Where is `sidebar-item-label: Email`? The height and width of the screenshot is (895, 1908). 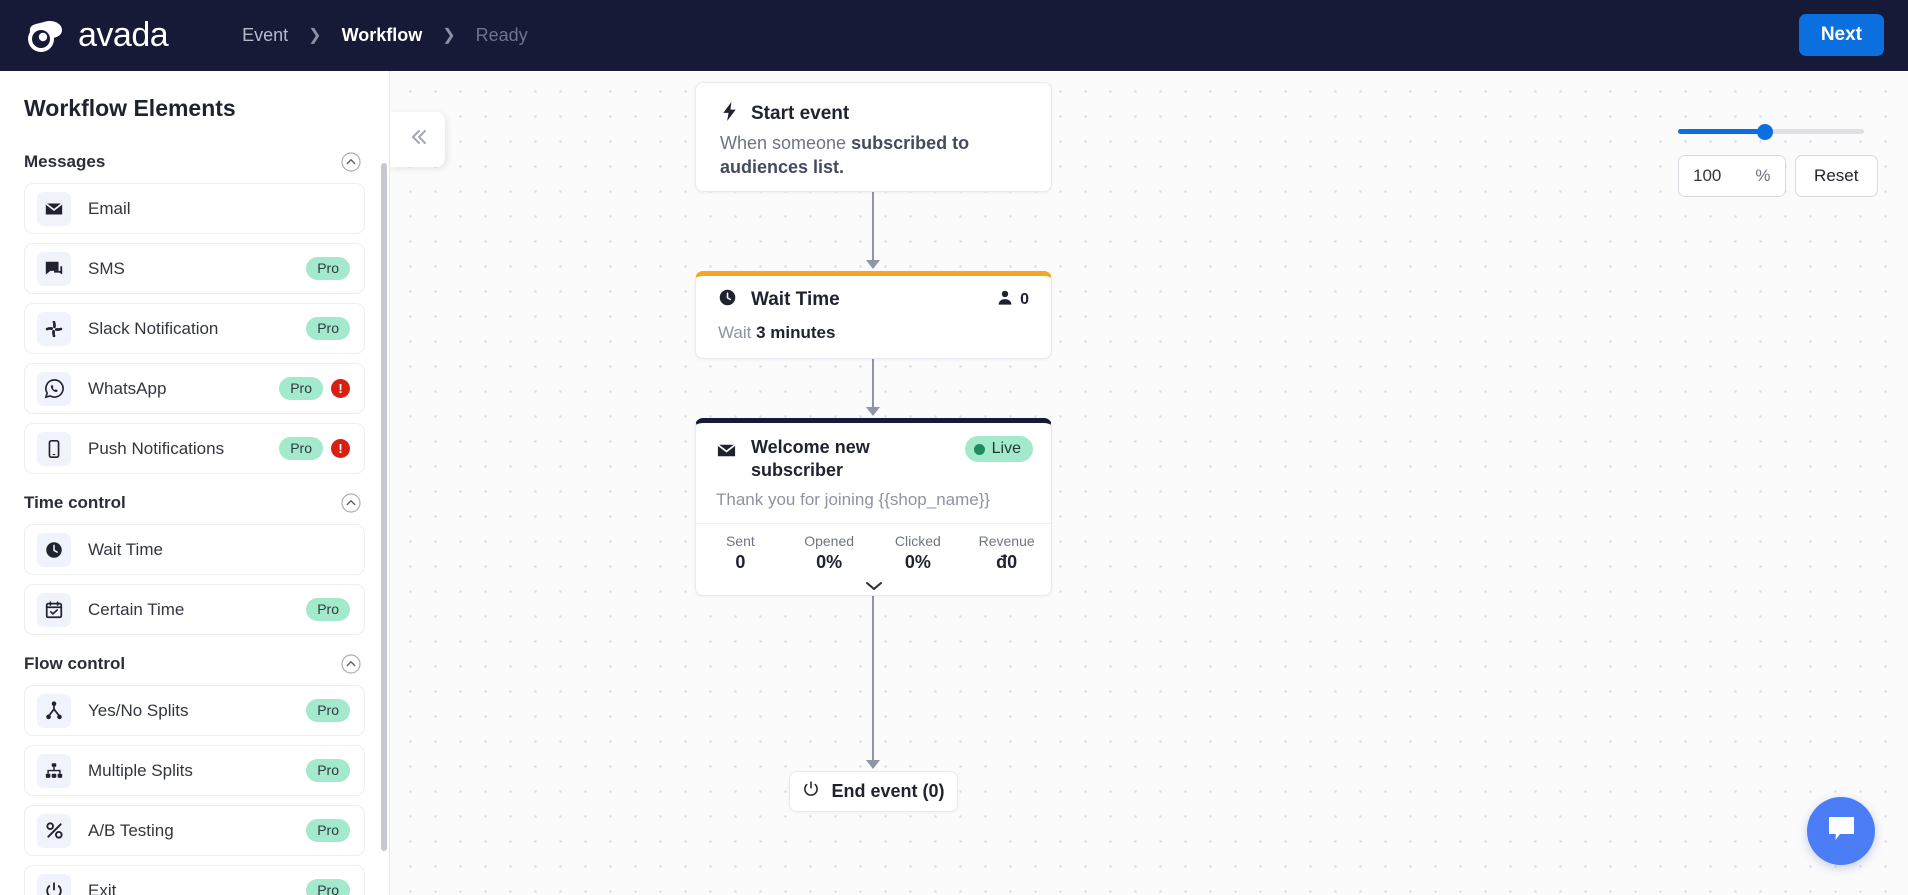
sidebar-item-label: Email is located at coordinates (109, 208).